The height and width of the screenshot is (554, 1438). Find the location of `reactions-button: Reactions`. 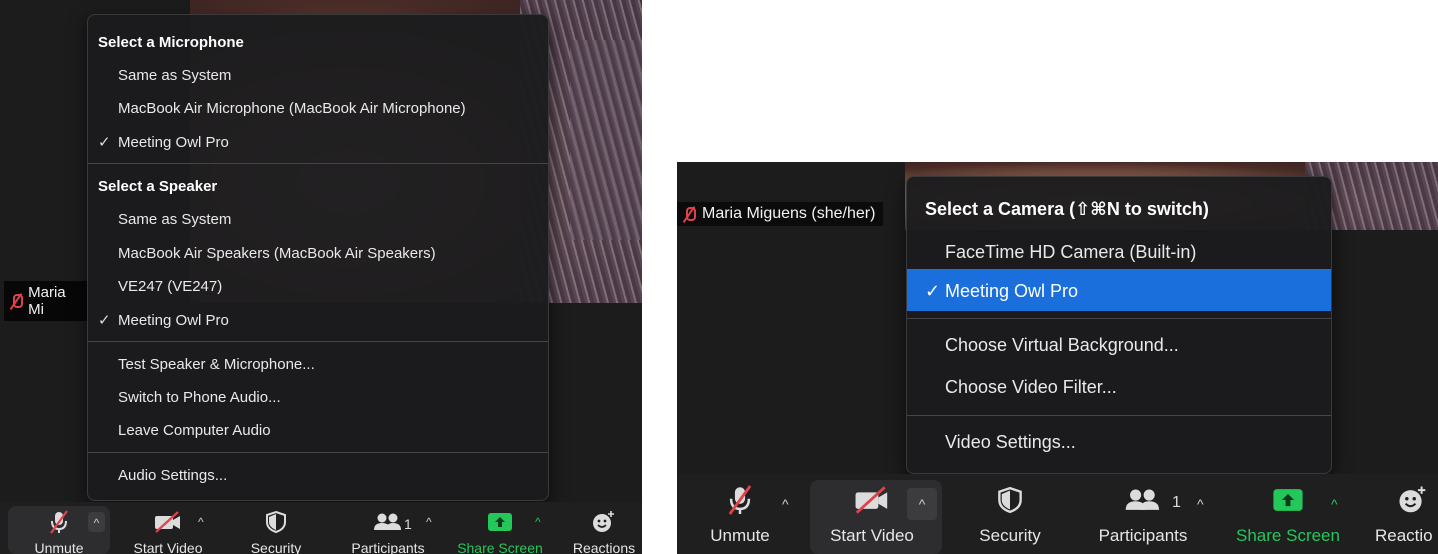

reactions-button: Reactions is located at coordinates (604, 532).